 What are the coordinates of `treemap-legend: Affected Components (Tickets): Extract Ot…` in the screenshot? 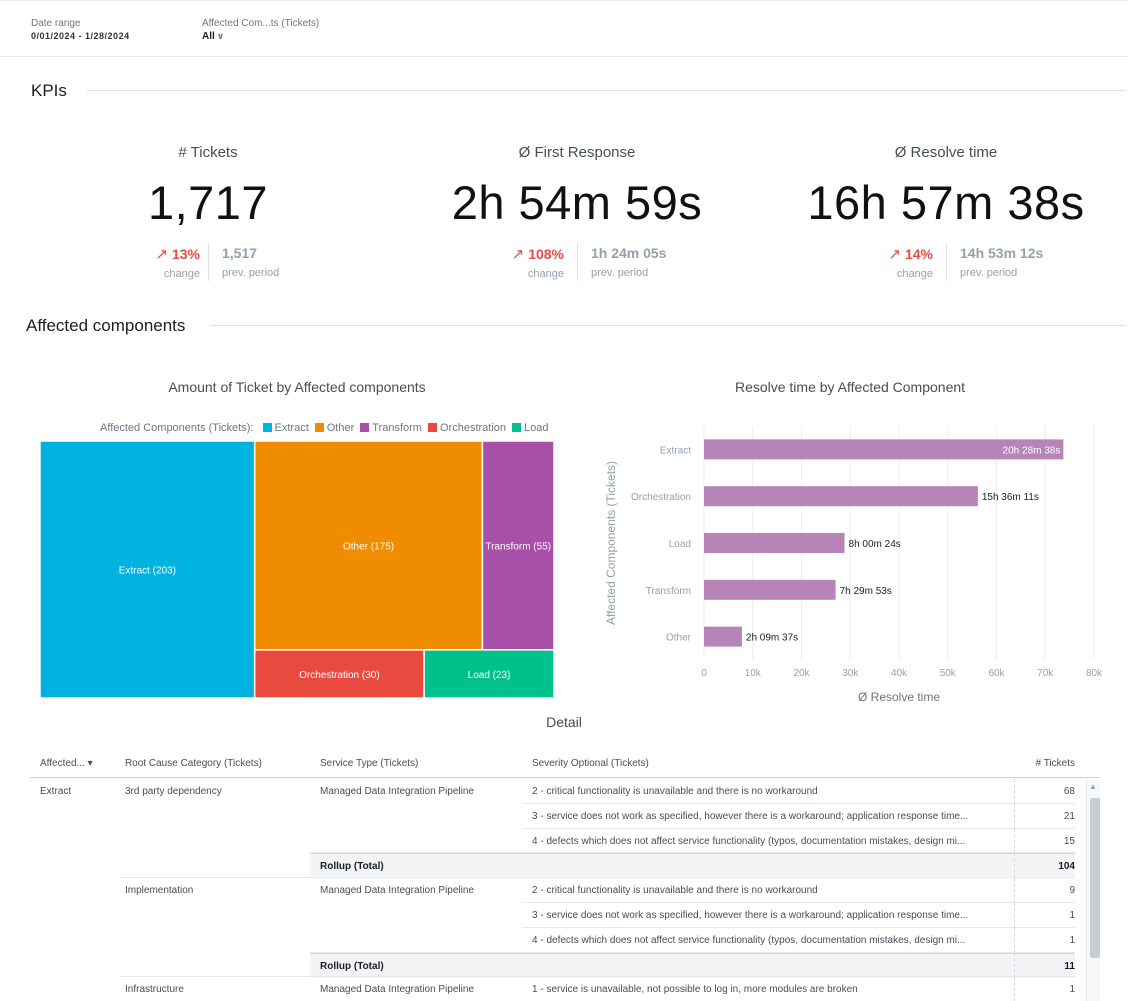 It's located at (324, 428).